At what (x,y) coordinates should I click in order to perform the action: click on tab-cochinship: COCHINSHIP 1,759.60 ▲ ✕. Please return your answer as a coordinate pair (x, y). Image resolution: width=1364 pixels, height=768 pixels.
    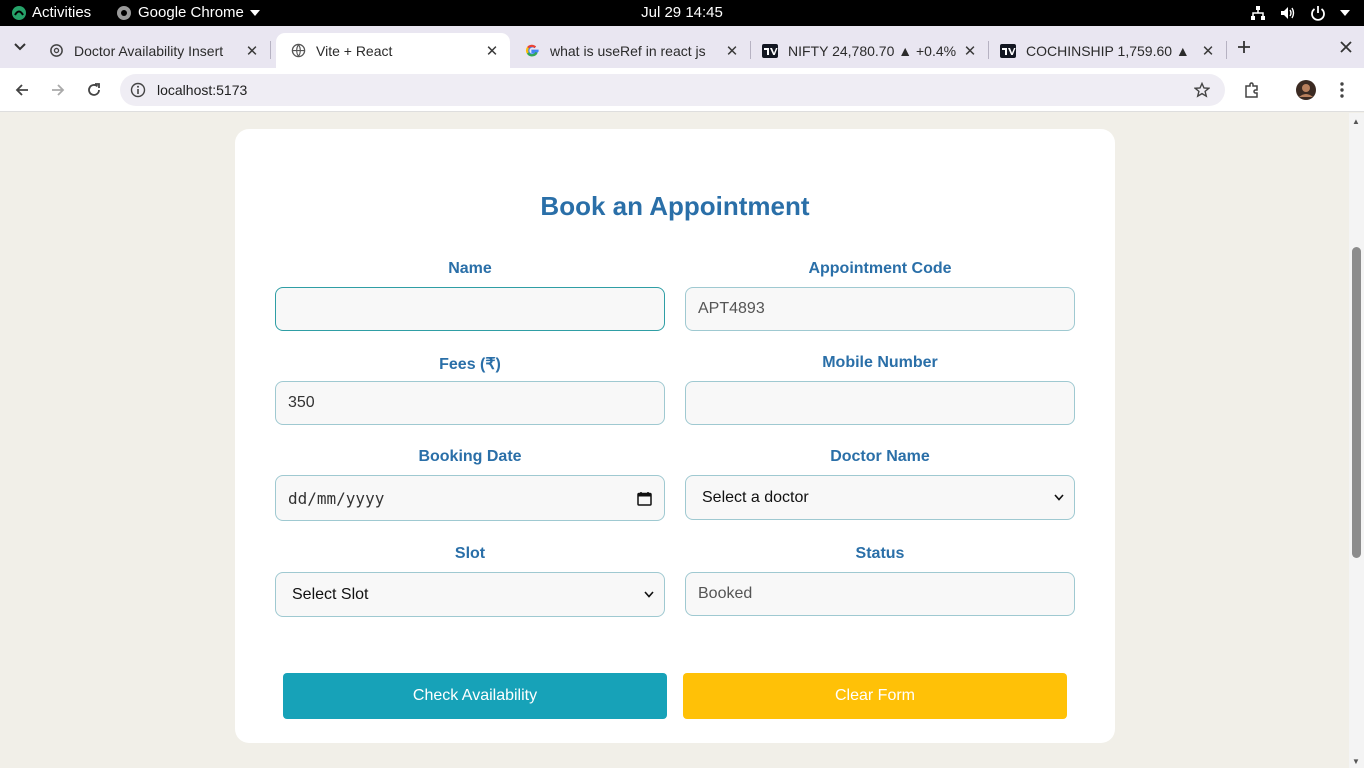
    Looking at the image, I should click on (1106, 50).